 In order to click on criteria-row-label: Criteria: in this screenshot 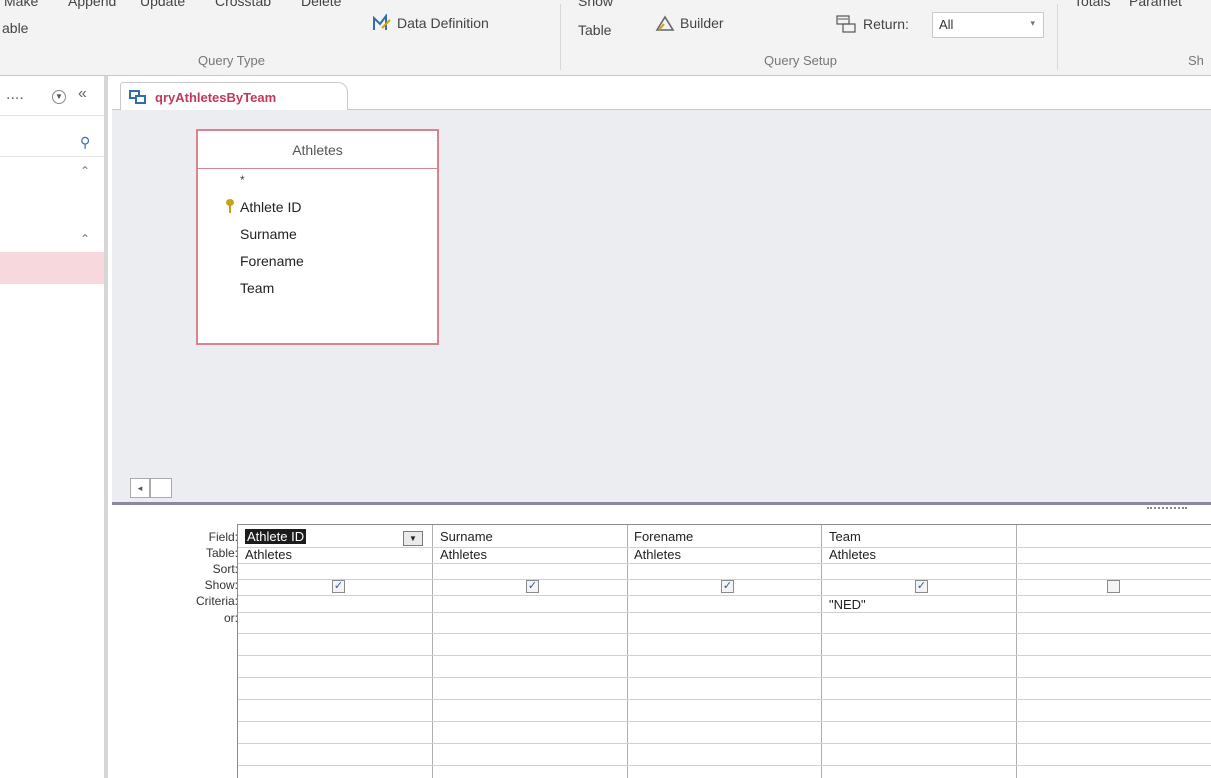, I will do `click(216, 601)`.